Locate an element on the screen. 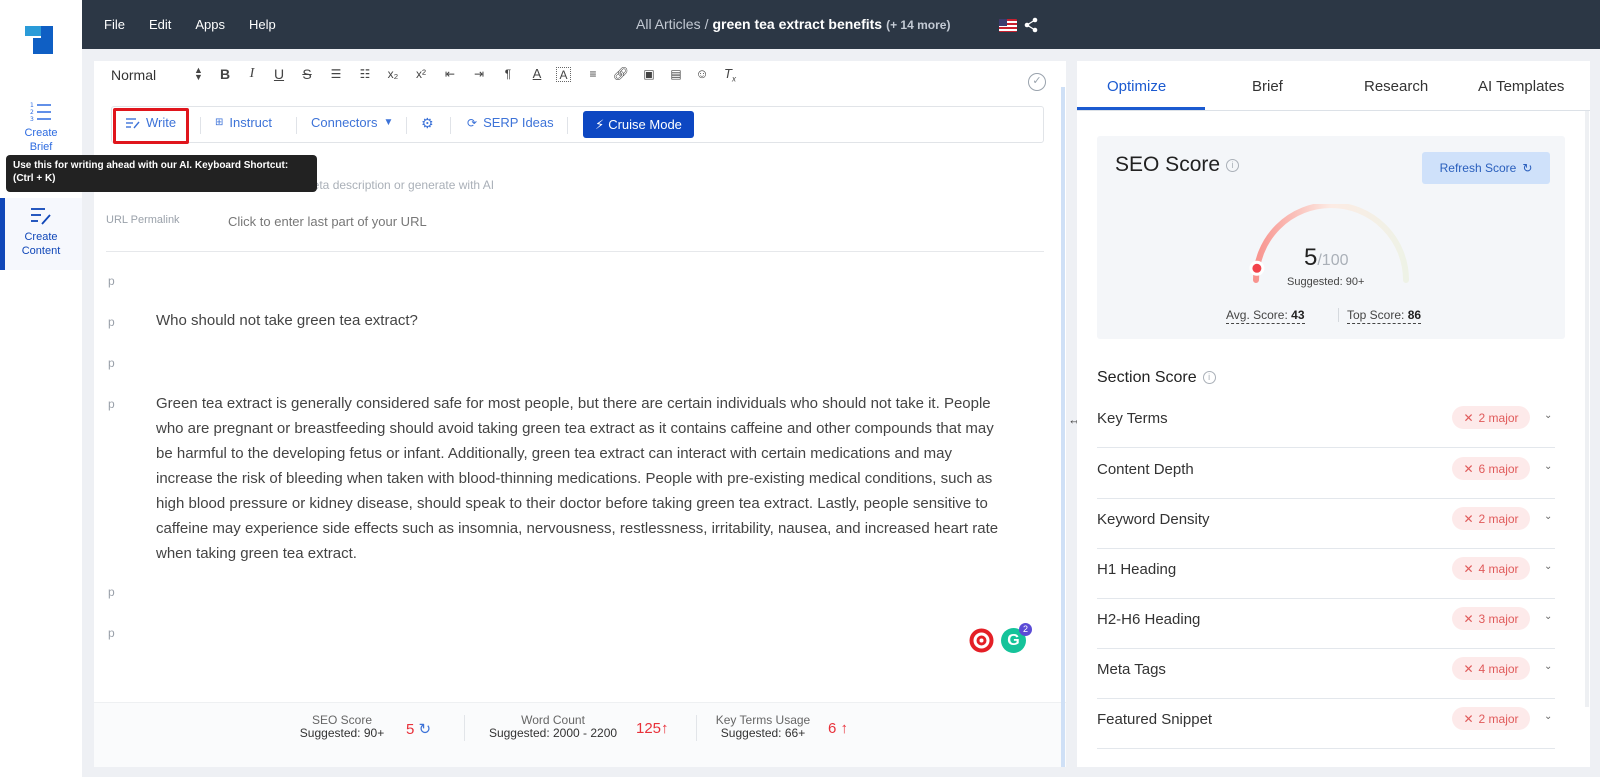  refresh-score-button: Refresh Score ↻ is located at coordinates (1486, 168).